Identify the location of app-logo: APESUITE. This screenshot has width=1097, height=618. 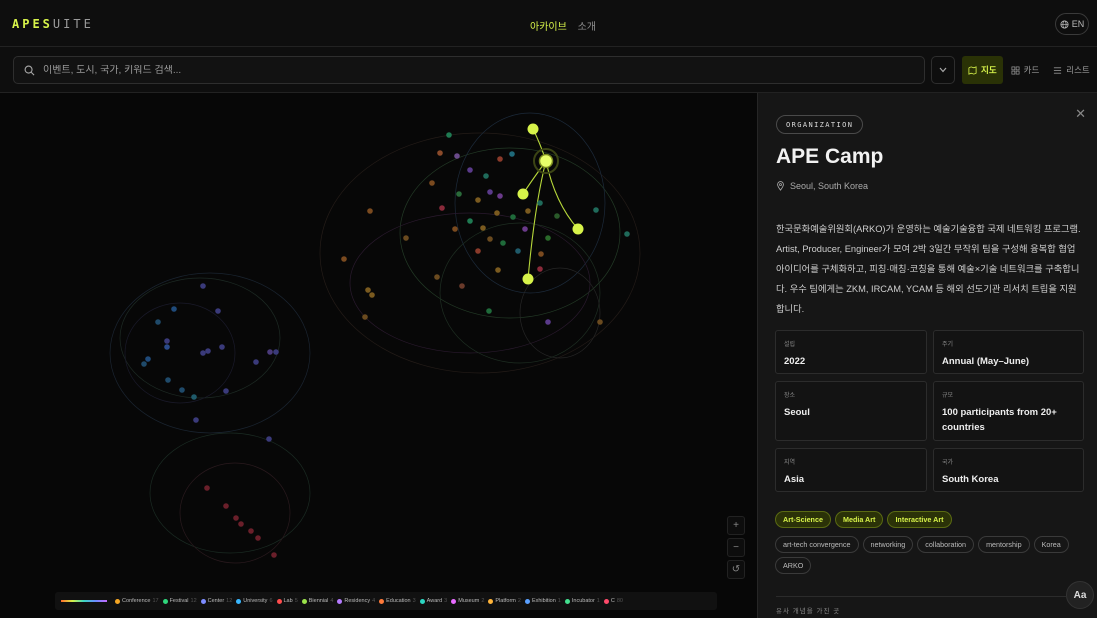
(53, 24).